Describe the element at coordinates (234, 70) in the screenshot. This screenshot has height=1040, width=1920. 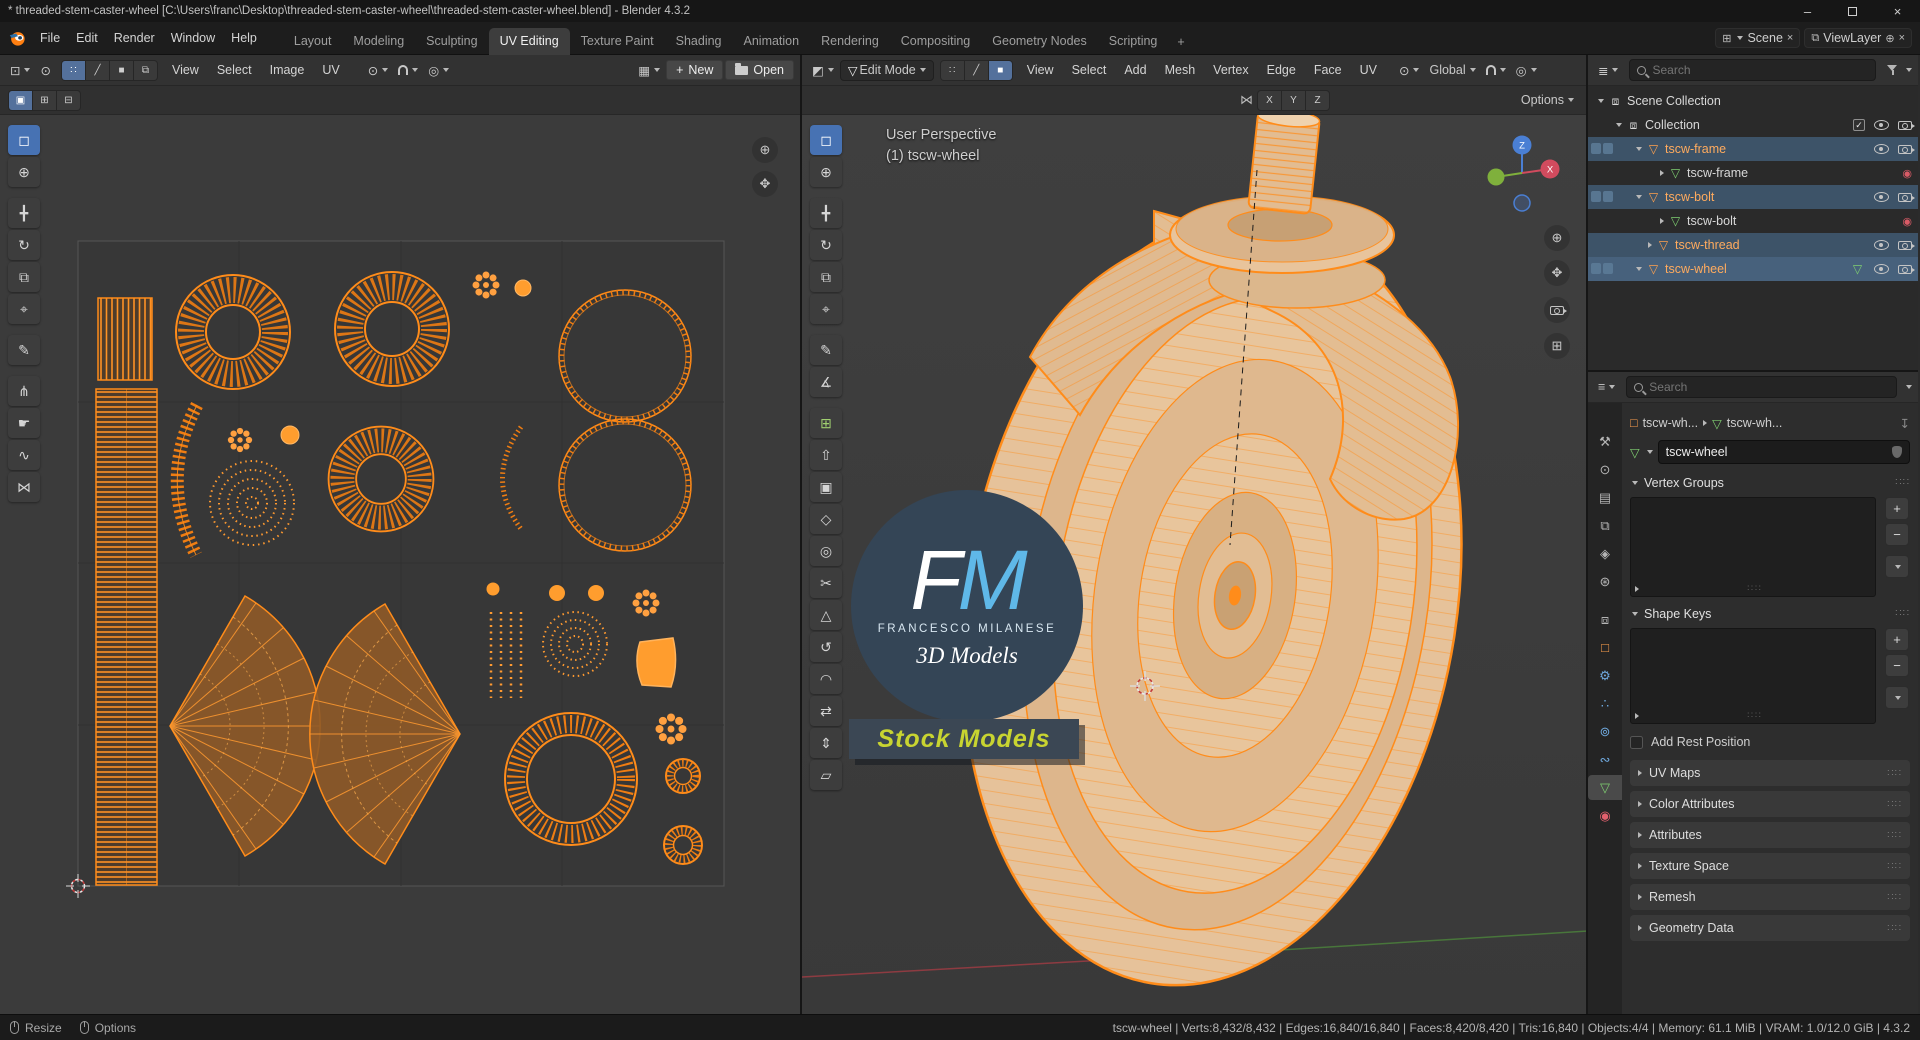
I see `uv-menu-select: Select` at that location.